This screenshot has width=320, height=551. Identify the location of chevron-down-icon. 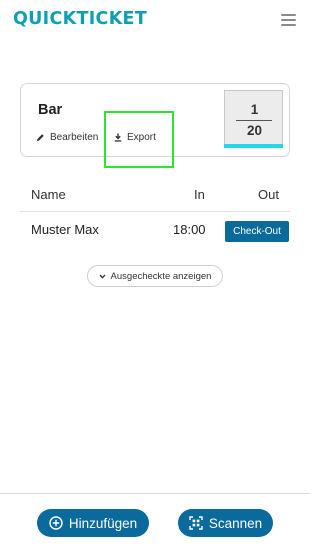
(102, 276).